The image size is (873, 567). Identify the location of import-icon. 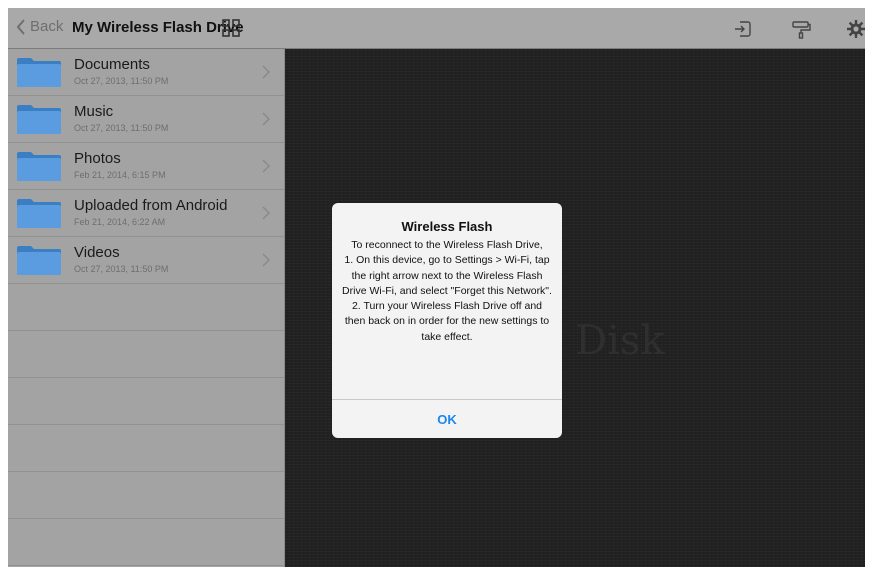
(743, 29).